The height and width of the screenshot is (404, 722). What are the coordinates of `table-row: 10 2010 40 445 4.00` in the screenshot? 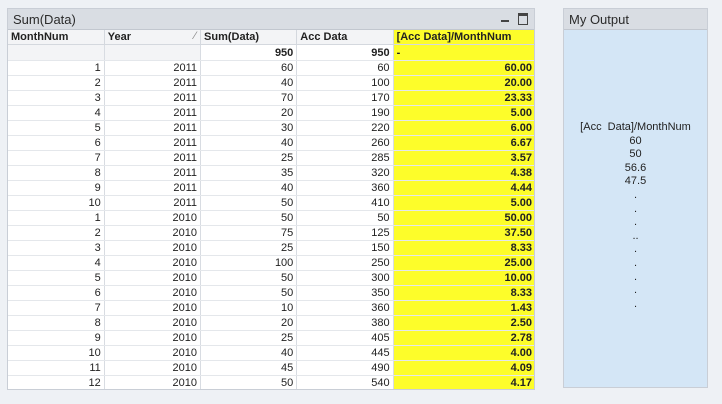 It's located at (271, 353).